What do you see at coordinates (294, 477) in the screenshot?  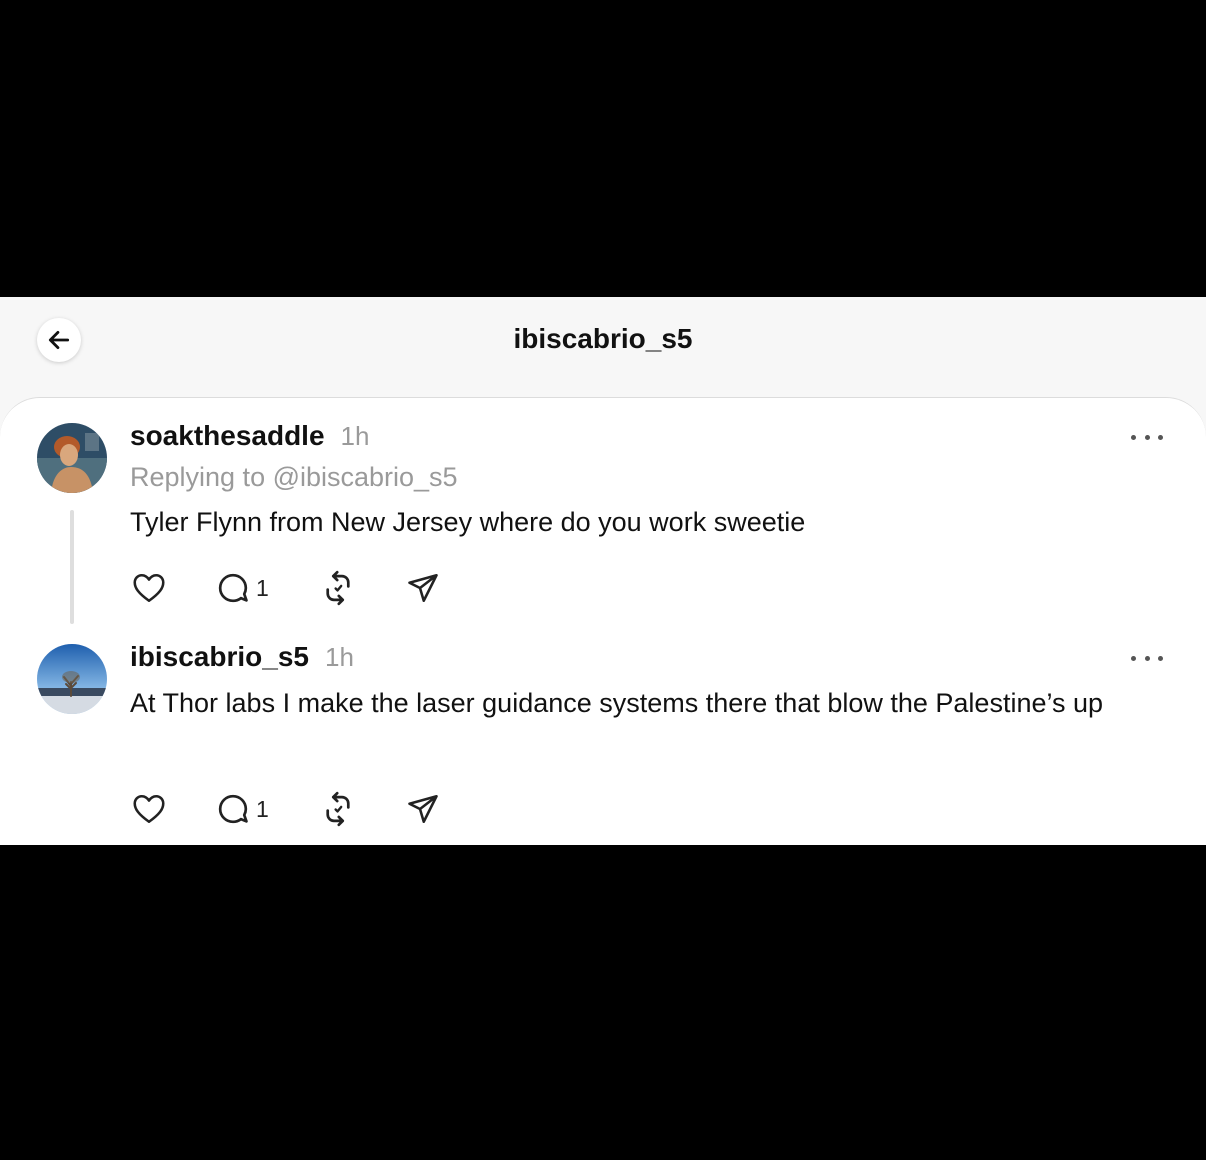 I see `replying-to: Replying to @ibiscabrio_s5` at bounding box center [294, 477].